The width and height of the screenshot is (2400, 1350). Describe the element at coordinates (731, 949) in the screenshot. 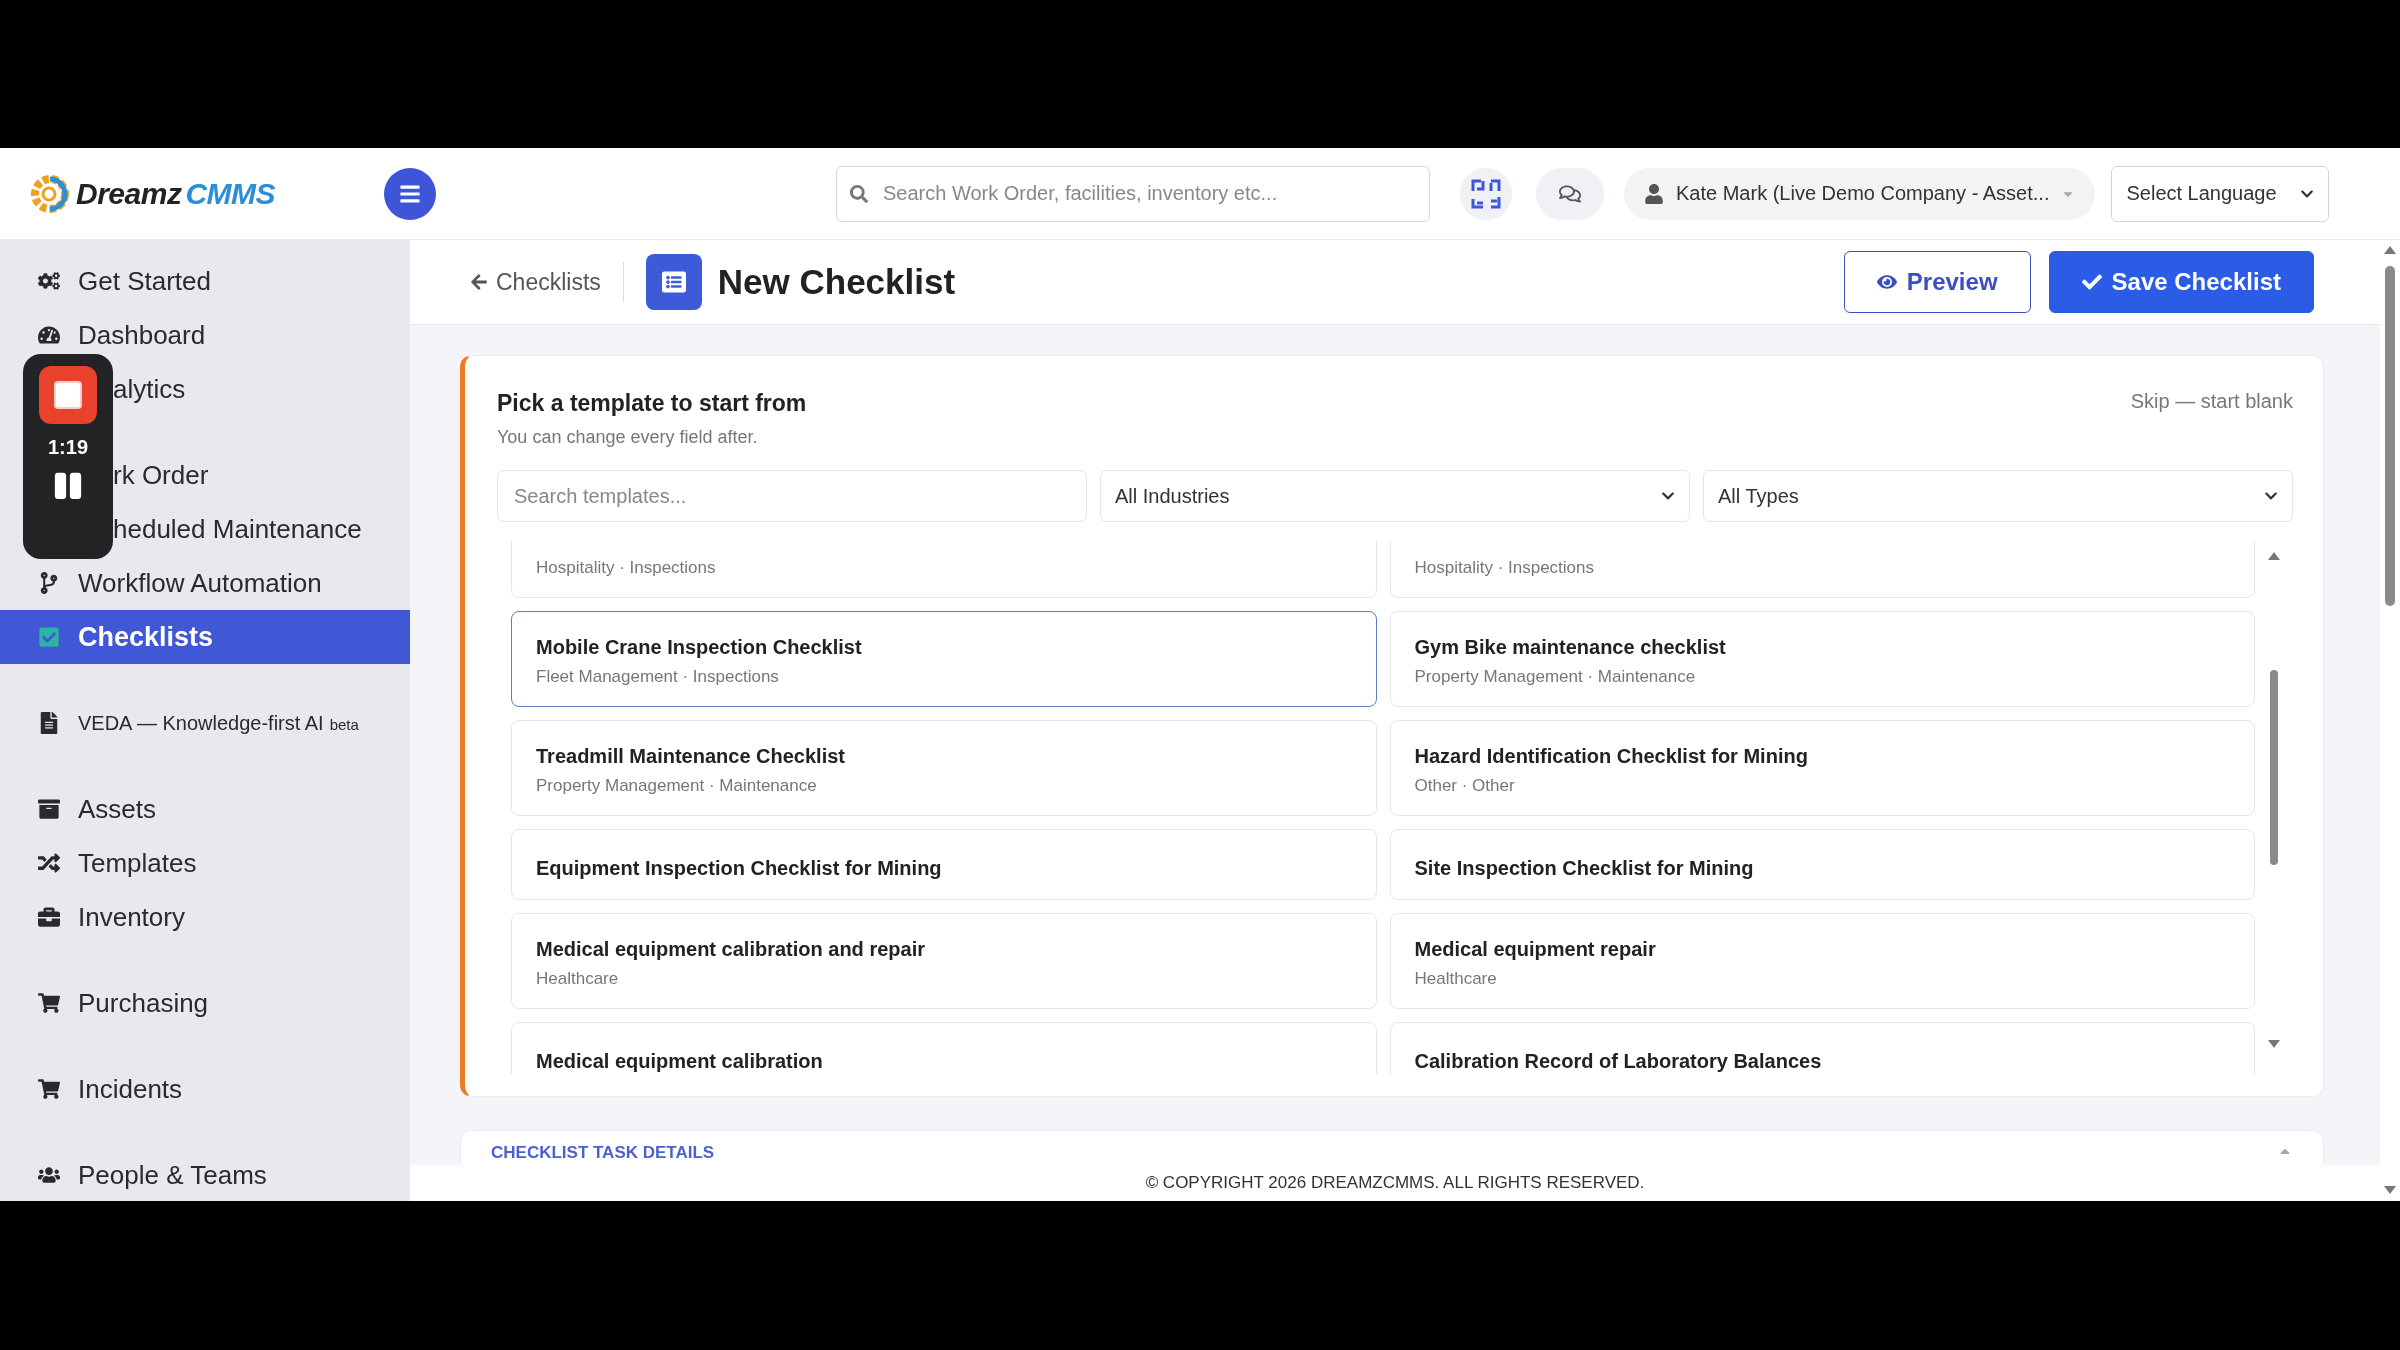

I see `template-title: Medical equipment calibration and repair` at that location.